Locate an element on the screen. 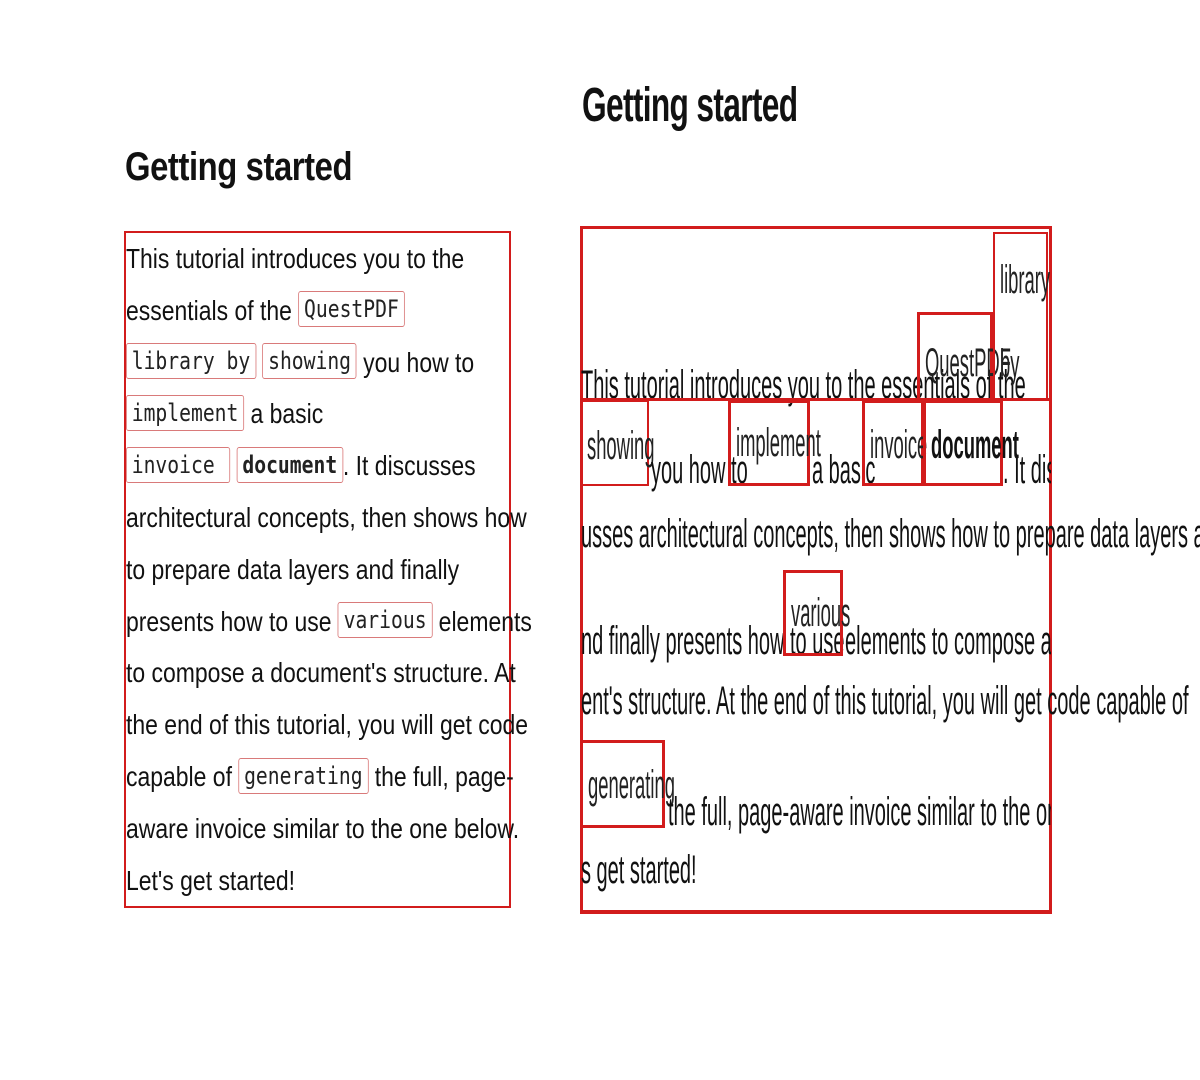  left-line: Let's get started! is located at coordinates (211, 880).